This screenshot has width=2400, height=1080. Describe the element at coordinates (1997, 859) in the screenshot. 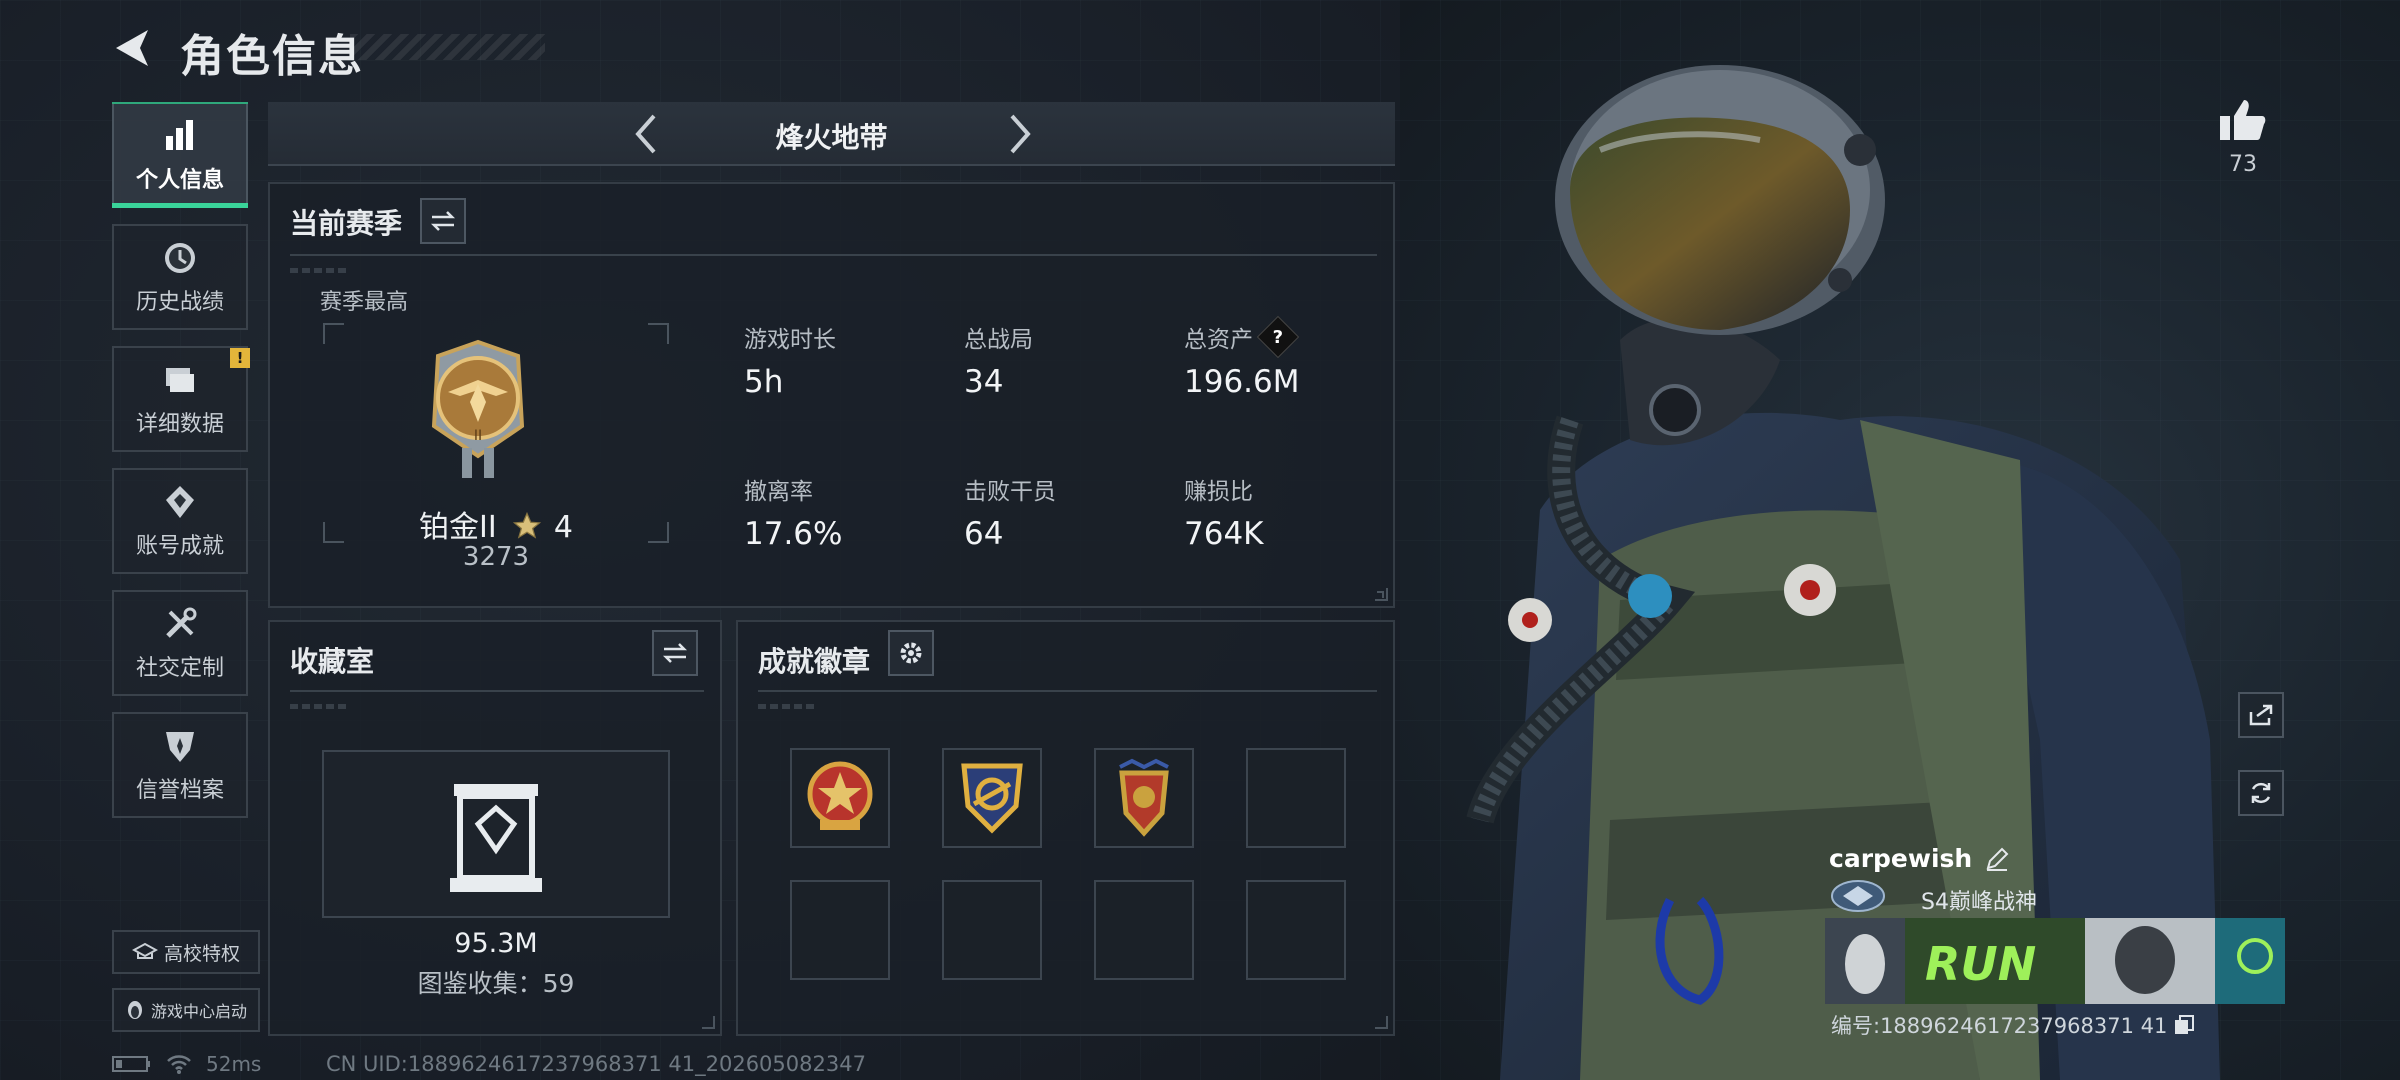

I see `edit-pencil-icon` at that location.